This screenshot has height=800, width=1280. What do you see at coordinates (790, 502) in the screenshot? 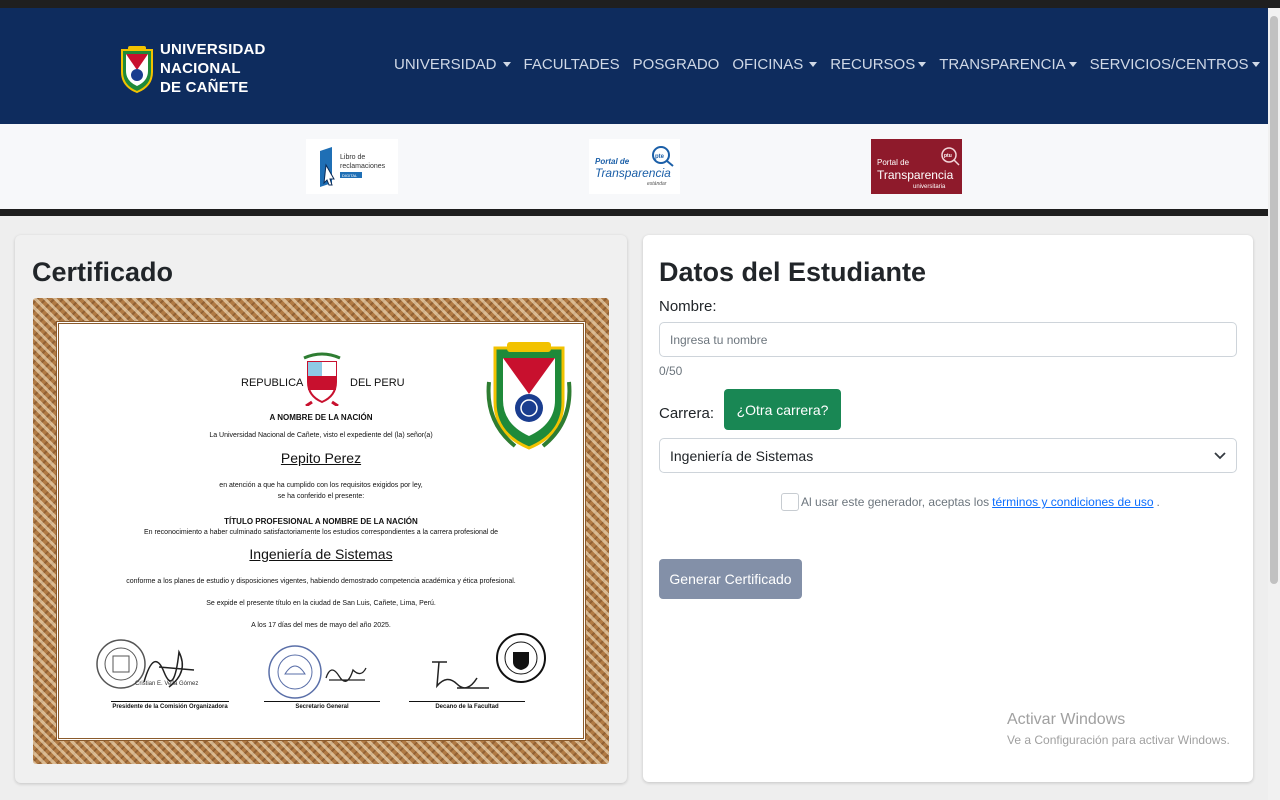
I see `terms-checkbox` at bounding box center [790, 502].